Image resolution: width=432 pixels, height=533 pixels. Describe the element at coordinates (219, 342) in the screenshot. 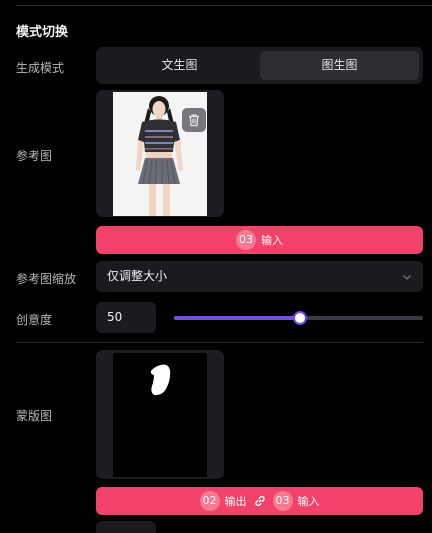

I see `section-divider` at that location.